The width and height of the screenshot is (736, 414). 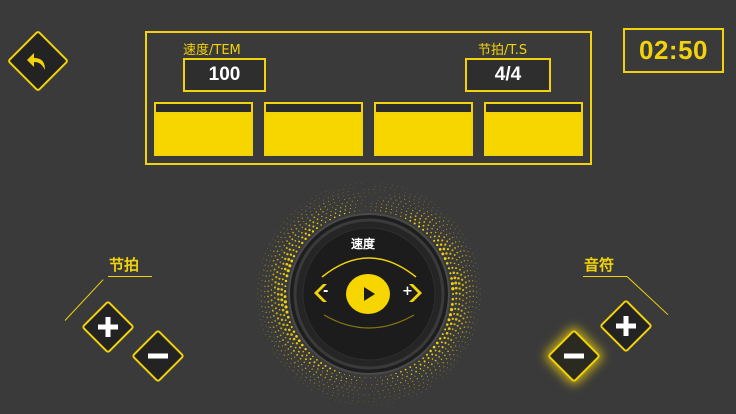 I want to click on tempo-value: 100, so click(x=224, y=75).